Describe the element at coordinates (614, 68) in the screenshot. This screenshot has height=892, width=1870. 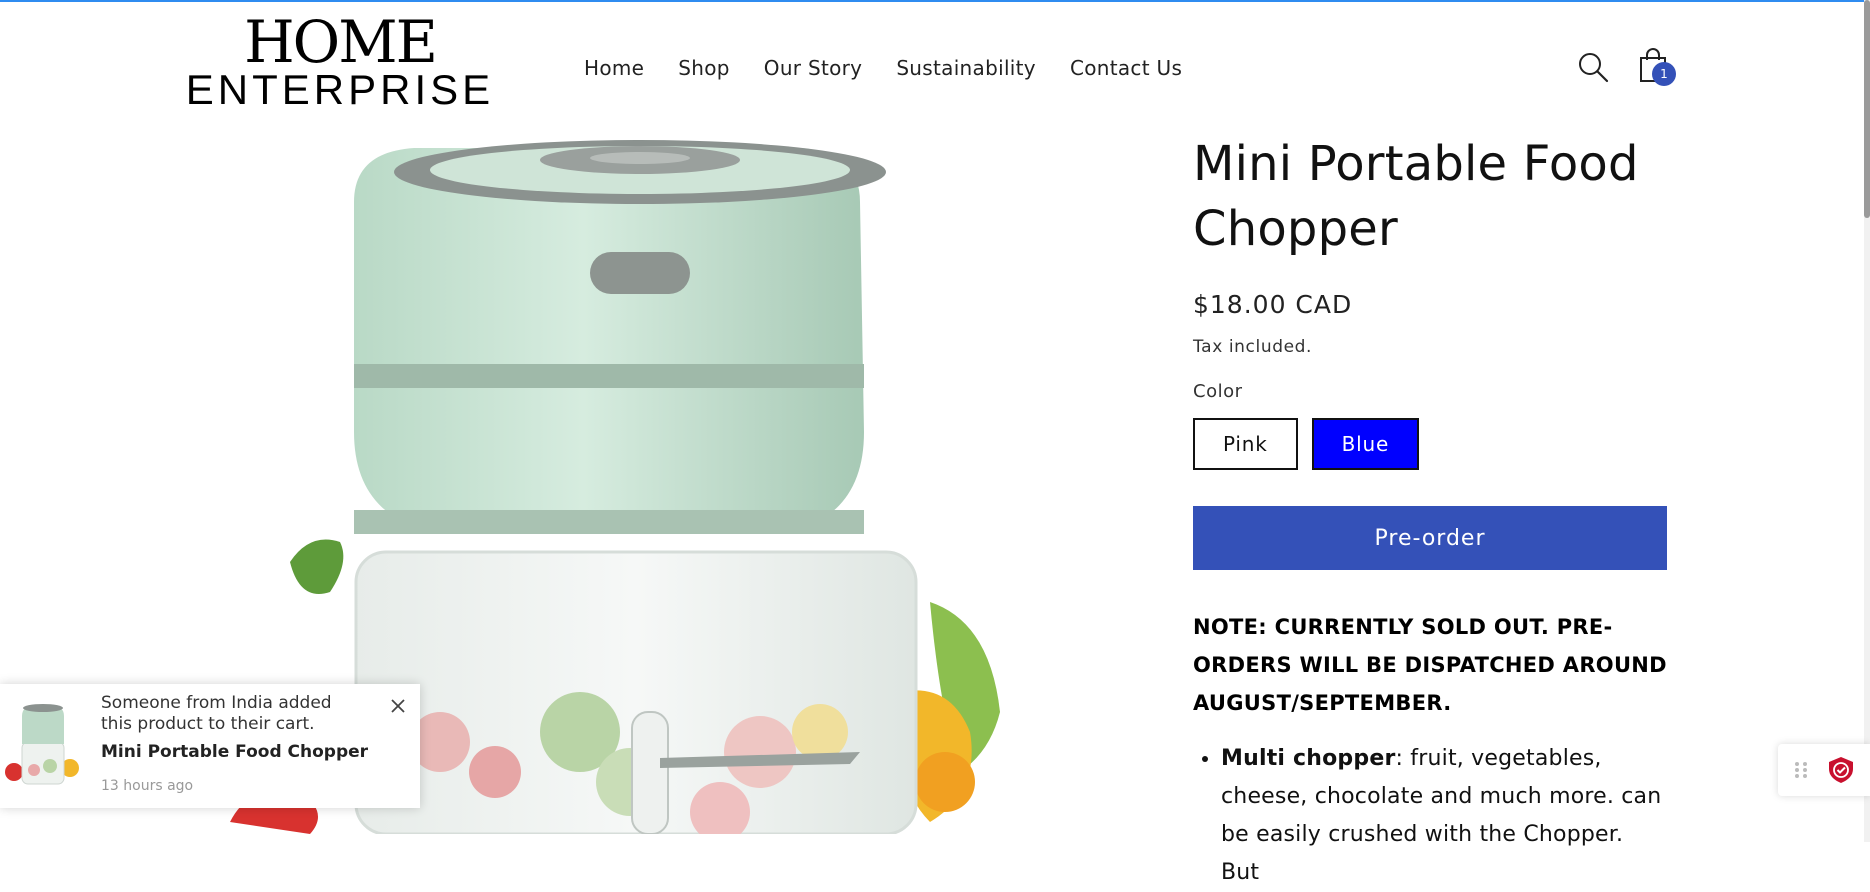
I see `nav-home: Home` at that location.